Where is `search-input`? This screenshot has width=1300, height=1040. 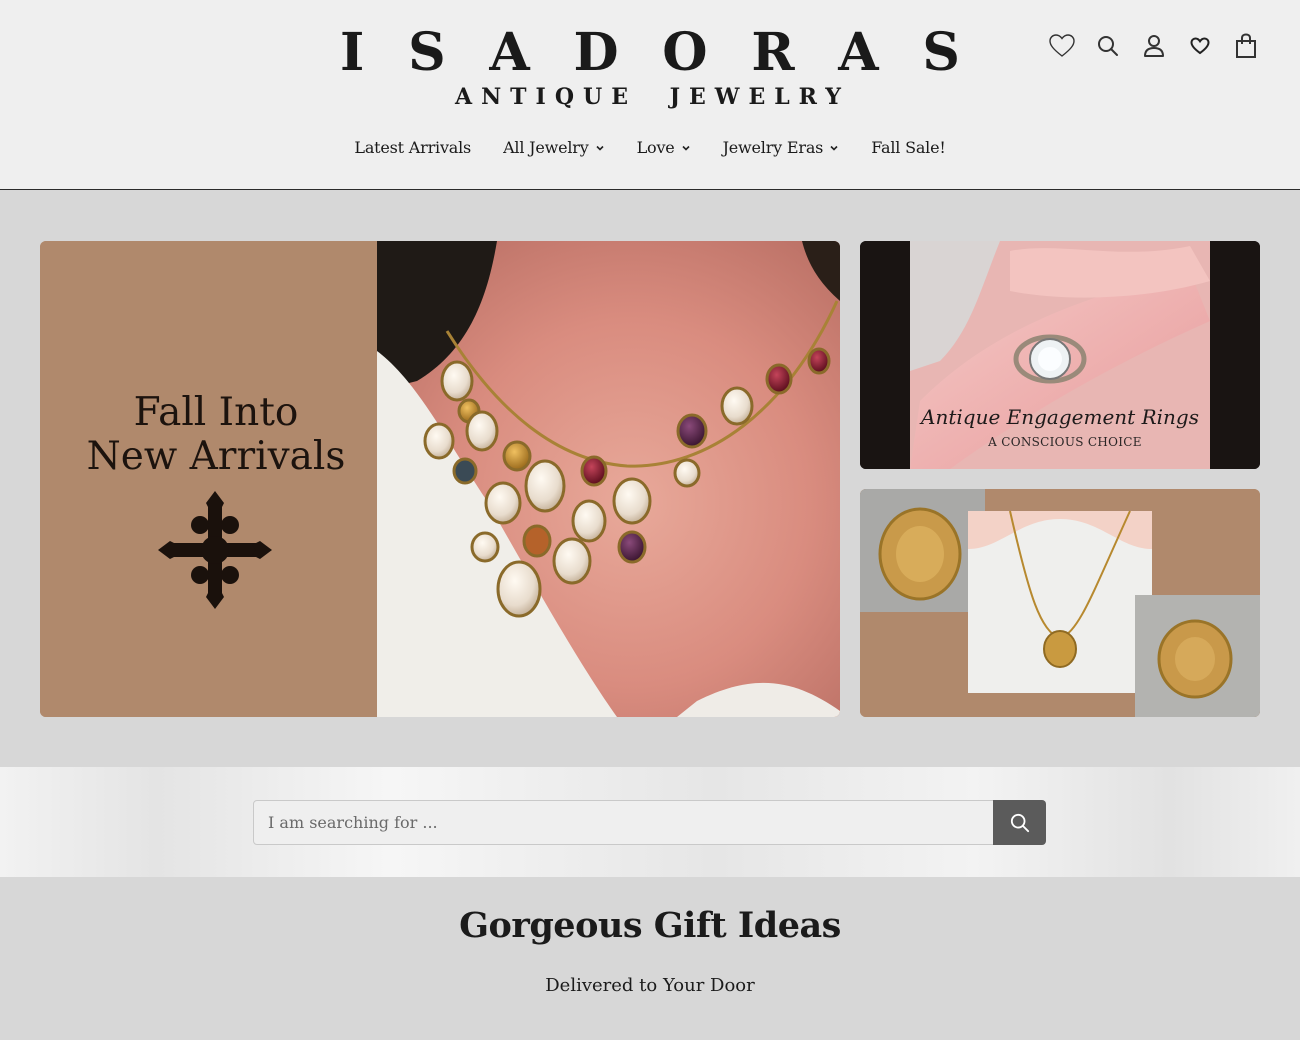
search-input is located at coordinates (623, 822).